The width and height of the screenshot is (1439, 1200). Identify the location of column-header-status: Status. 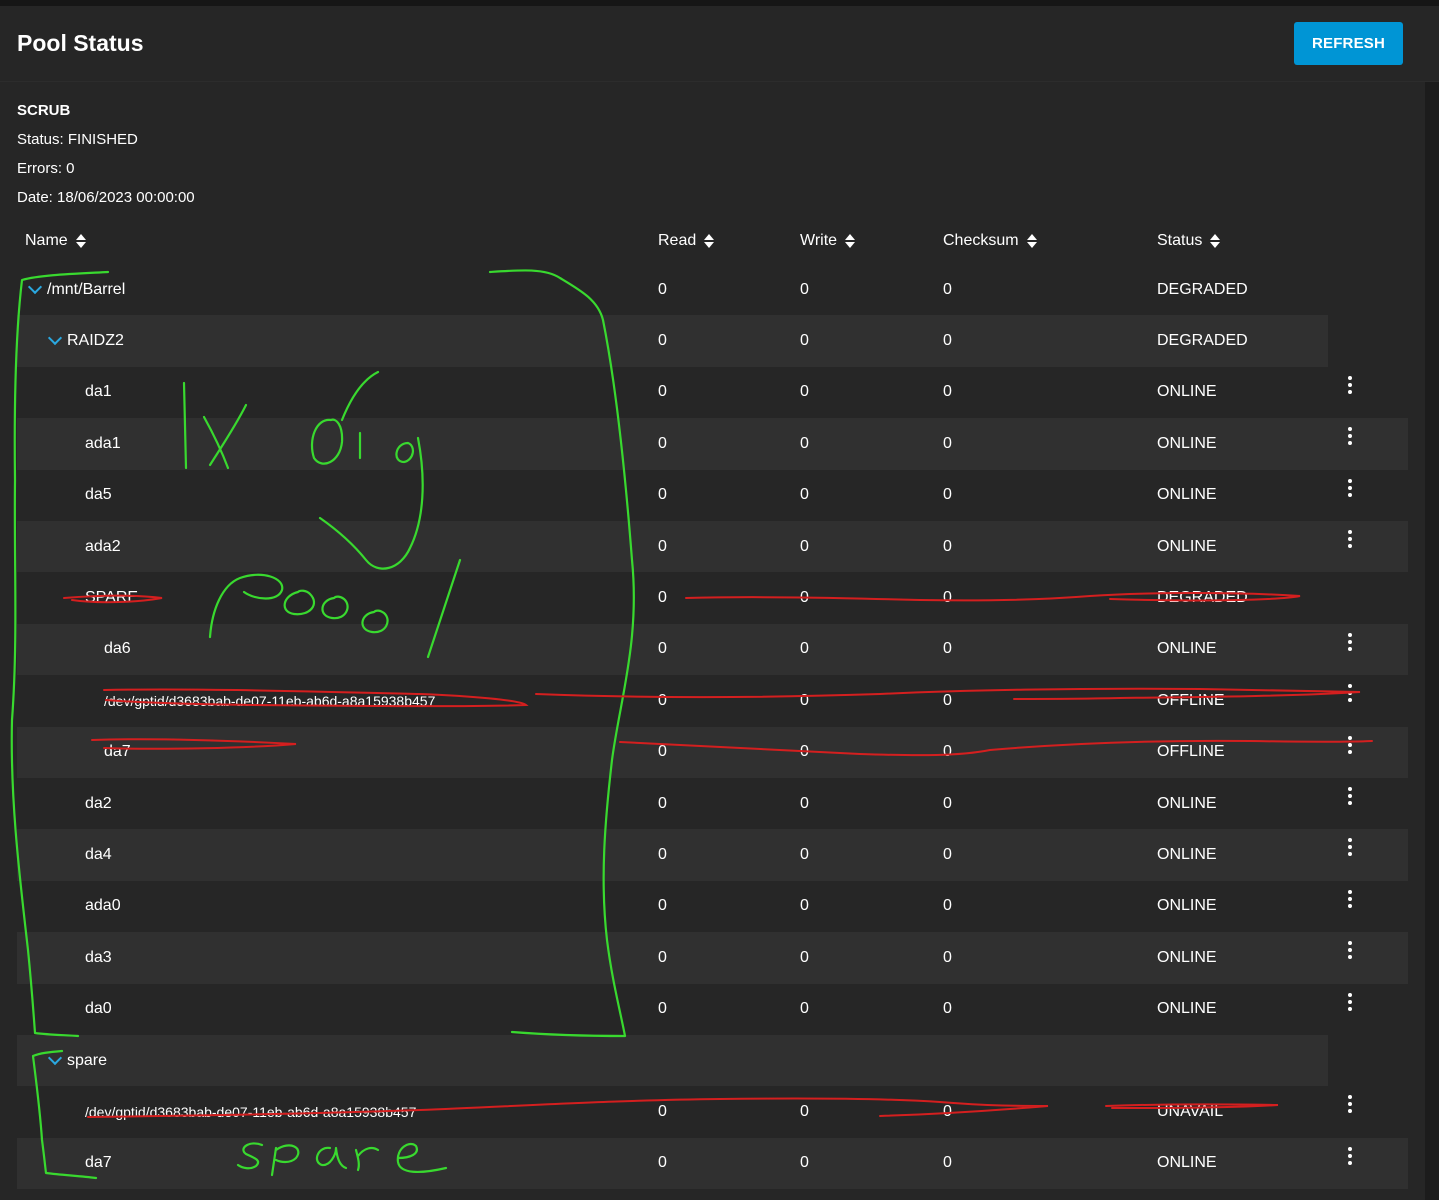
(1189, 241).